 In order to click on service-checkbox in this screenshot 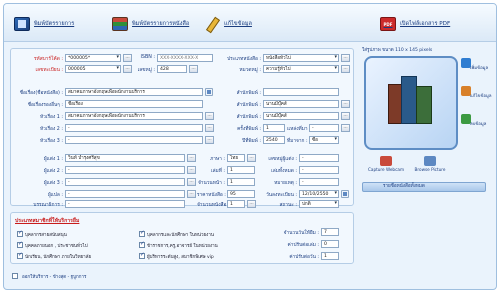, I will do `click(15, 276)`.